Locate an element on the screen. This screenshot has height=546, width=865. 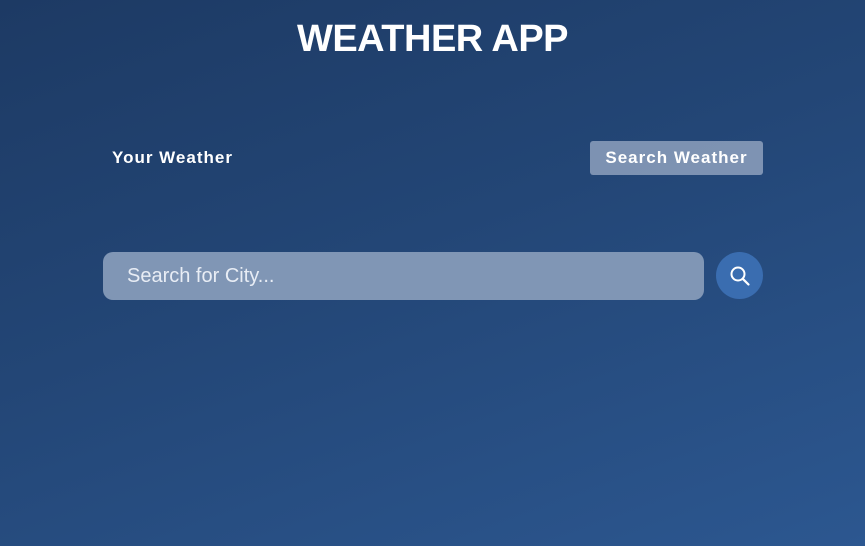
tab-search-weather: Search Weather is located at coordinates (676, 158).